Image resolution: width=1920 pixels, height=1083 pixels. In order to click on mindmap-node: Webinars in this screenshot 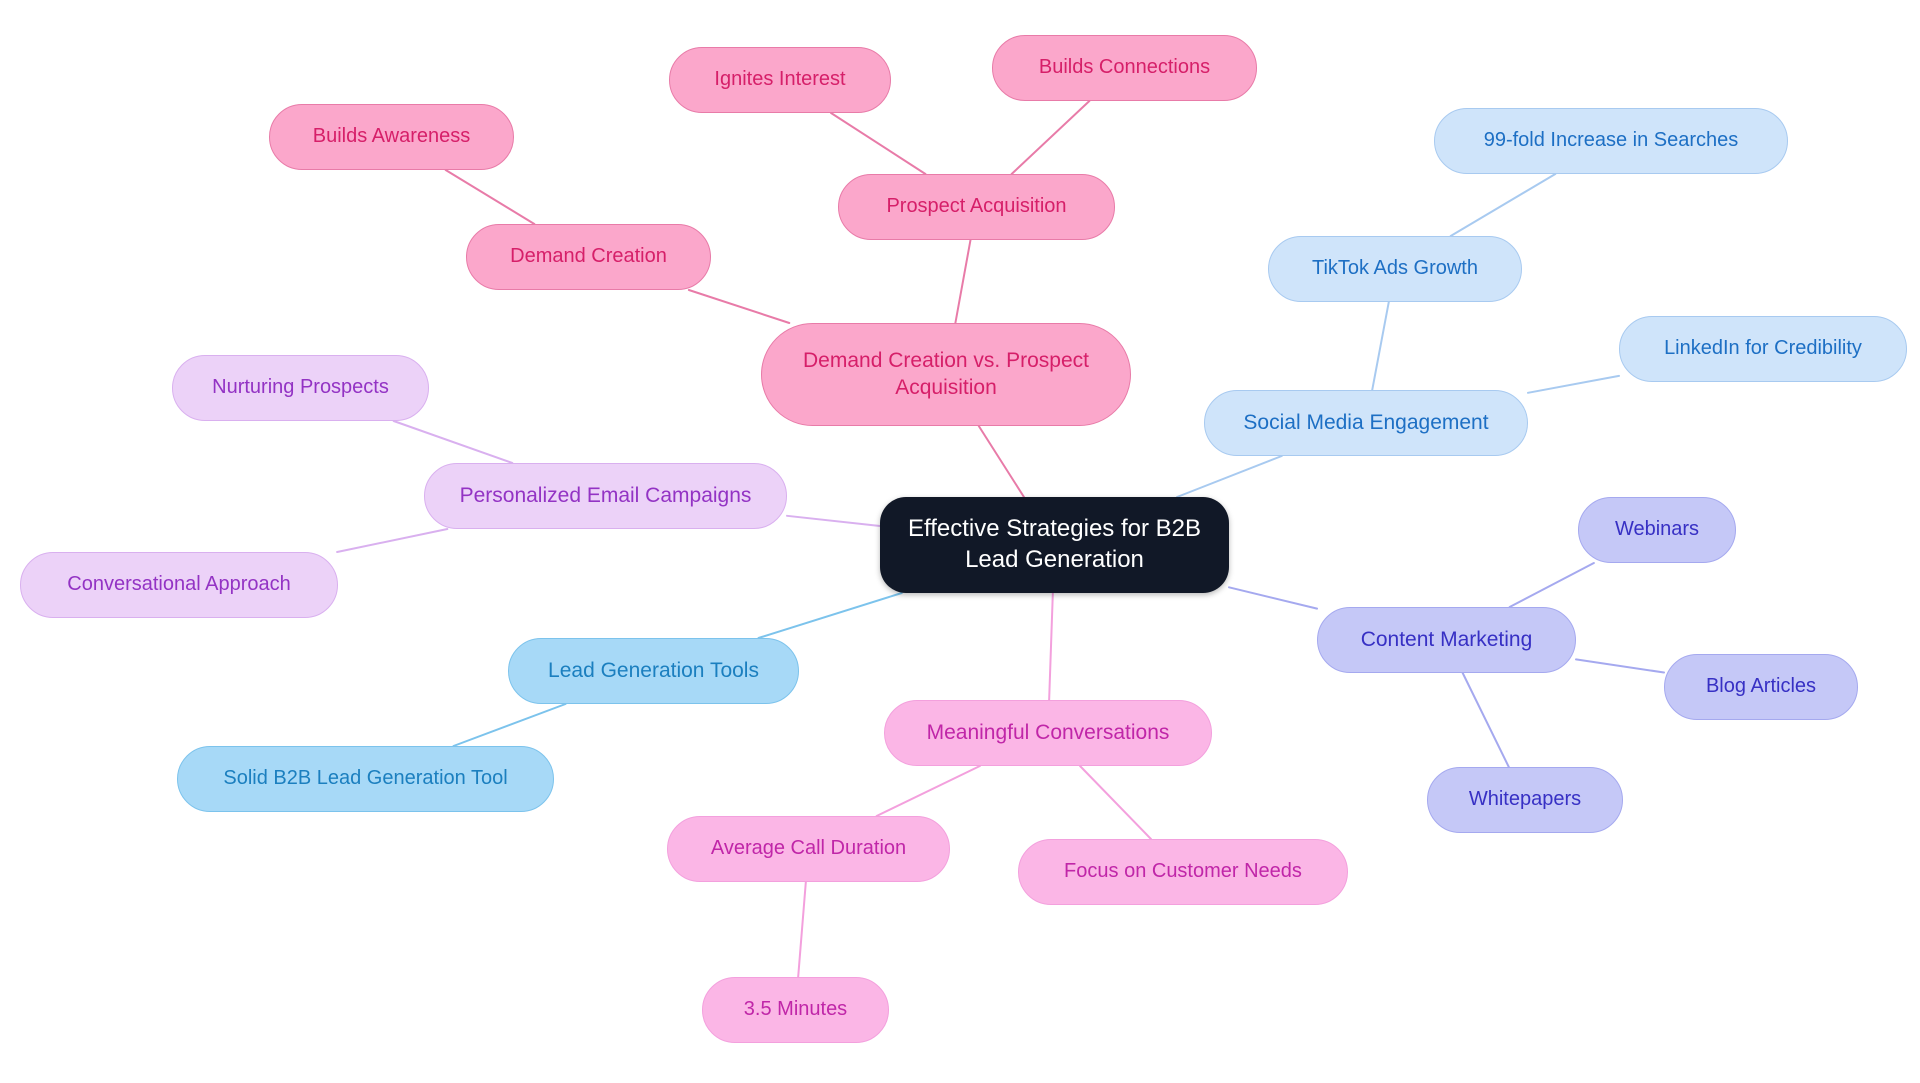, I will do `click(1657, 530)`.